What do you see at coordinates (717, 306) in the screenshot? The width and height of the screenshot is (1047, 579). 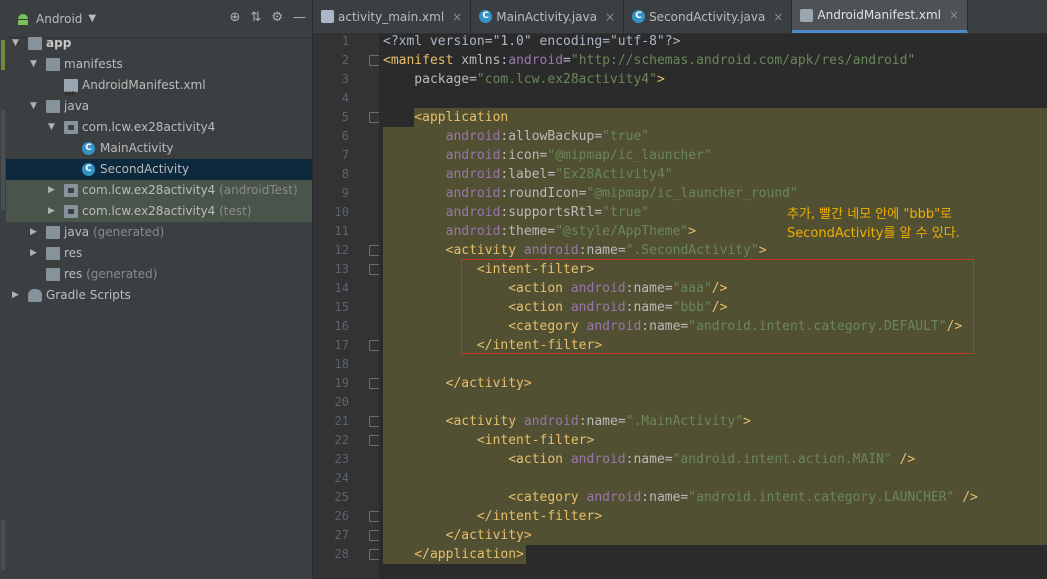 I see `red-annotation-box` at bounding box center [717, 306].